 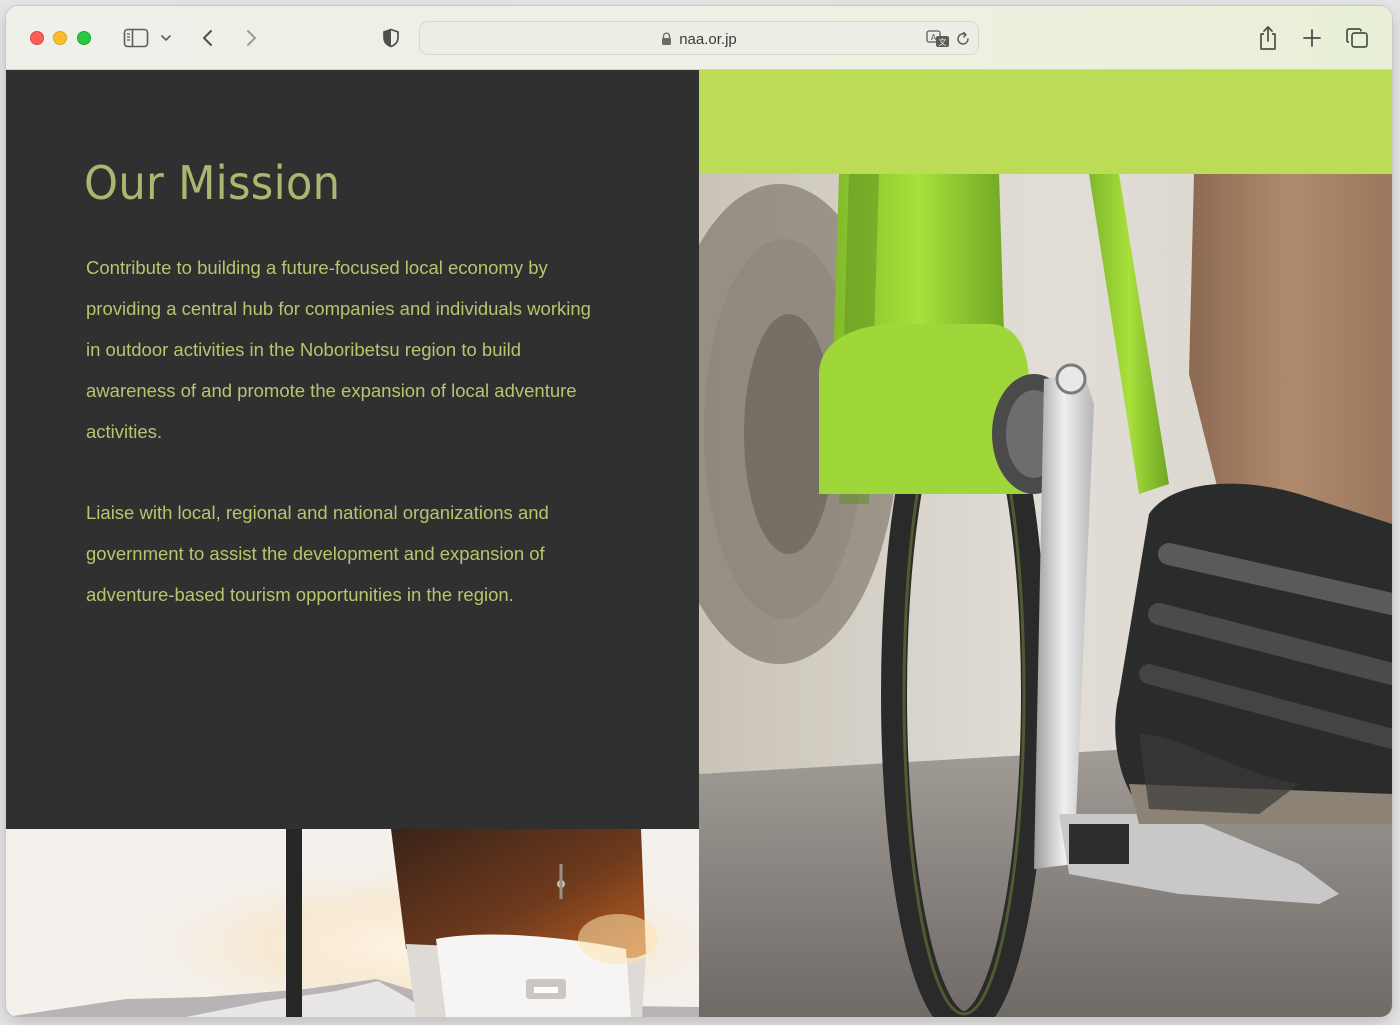 I want to click on accent-green-bar, so click(x=1045, y=122).